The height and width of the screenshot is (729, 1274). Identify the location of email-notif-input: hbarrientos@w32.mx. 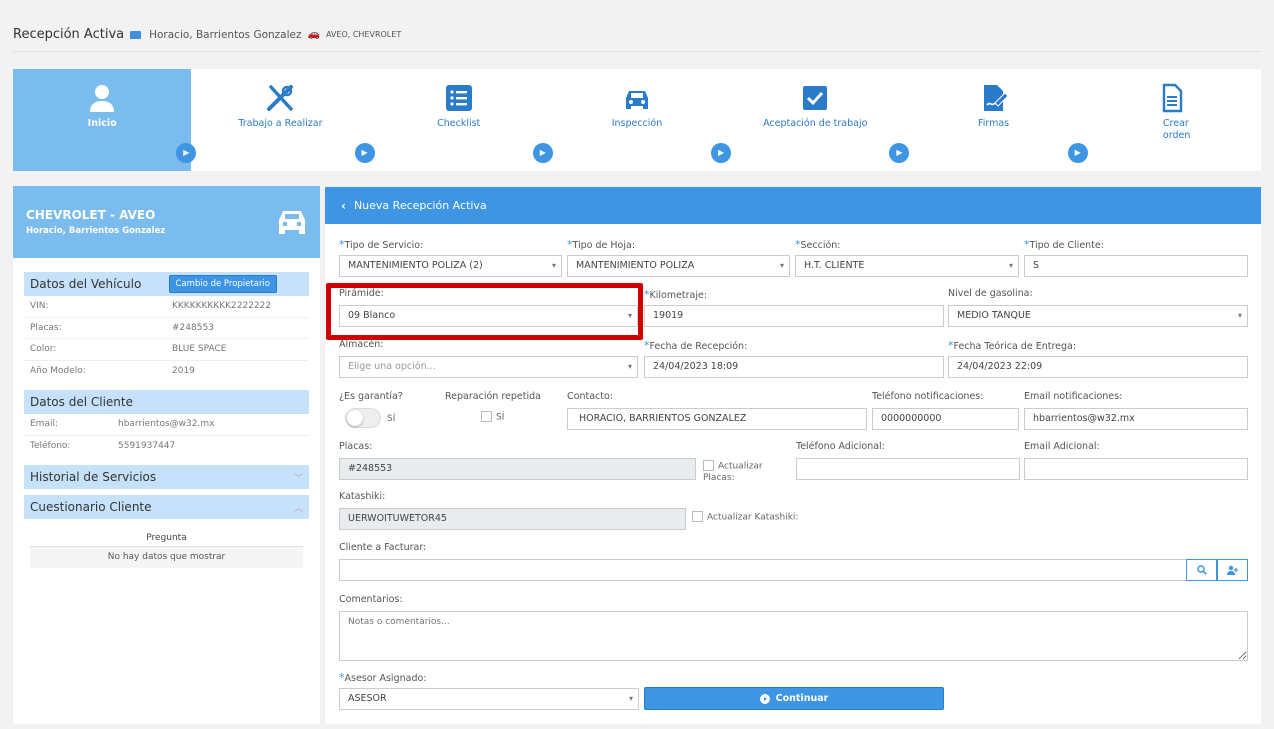
(1136, 419).